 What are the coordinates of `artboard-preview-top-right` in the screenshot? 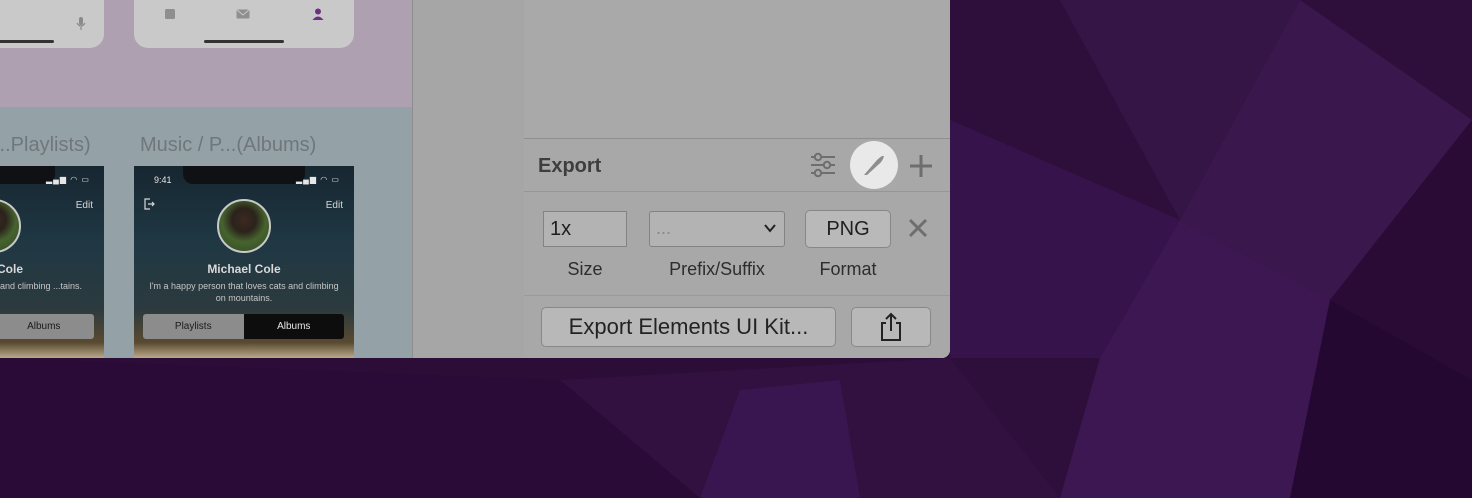 It's located at (244, 24).